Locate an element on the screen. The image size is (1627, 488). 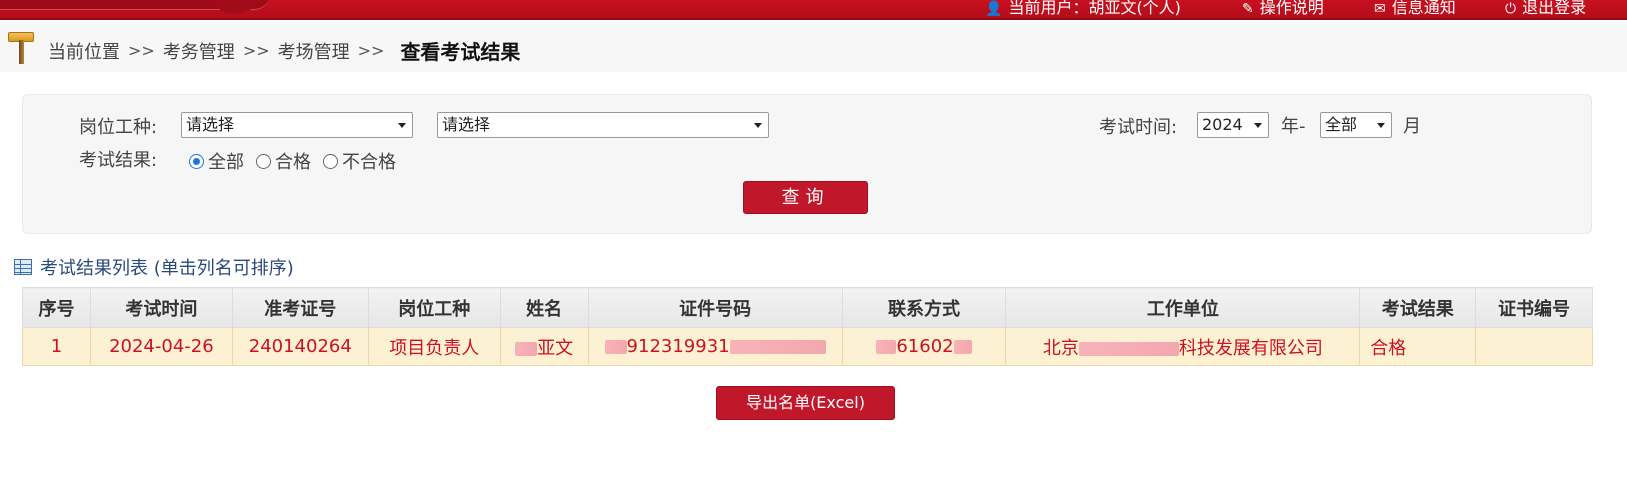
cell-position: 项目负责人 is located at coordinates (434, 346).